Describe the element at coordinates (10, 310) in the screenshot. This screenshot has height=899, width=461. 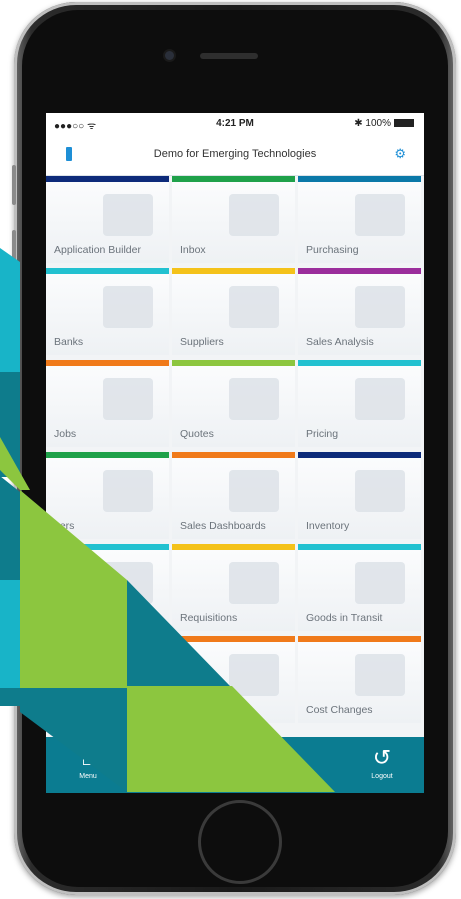
I see `cyan-strip-top` at that location.